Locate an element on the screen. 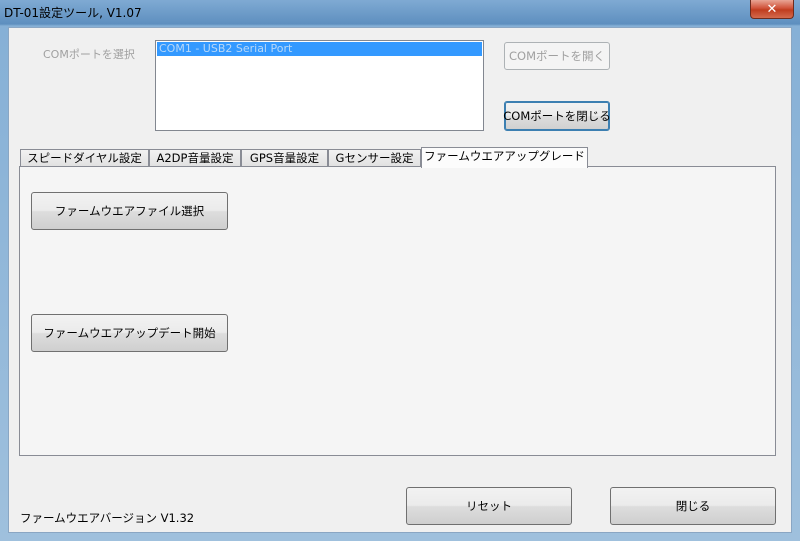  window-close-button: ✕ is located at coordinates (772, 9).